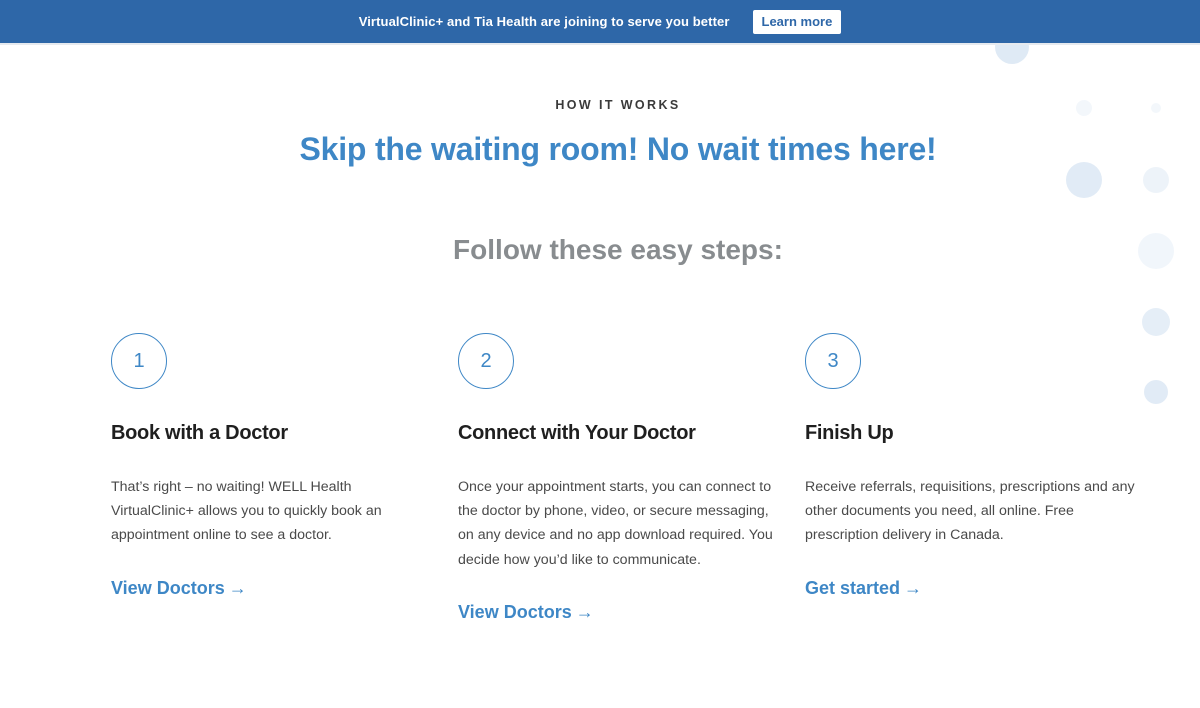 The height and width of the screenshot is (708, 1200). I want to click on step-title: Book with a Doctor, so click(199, 433).